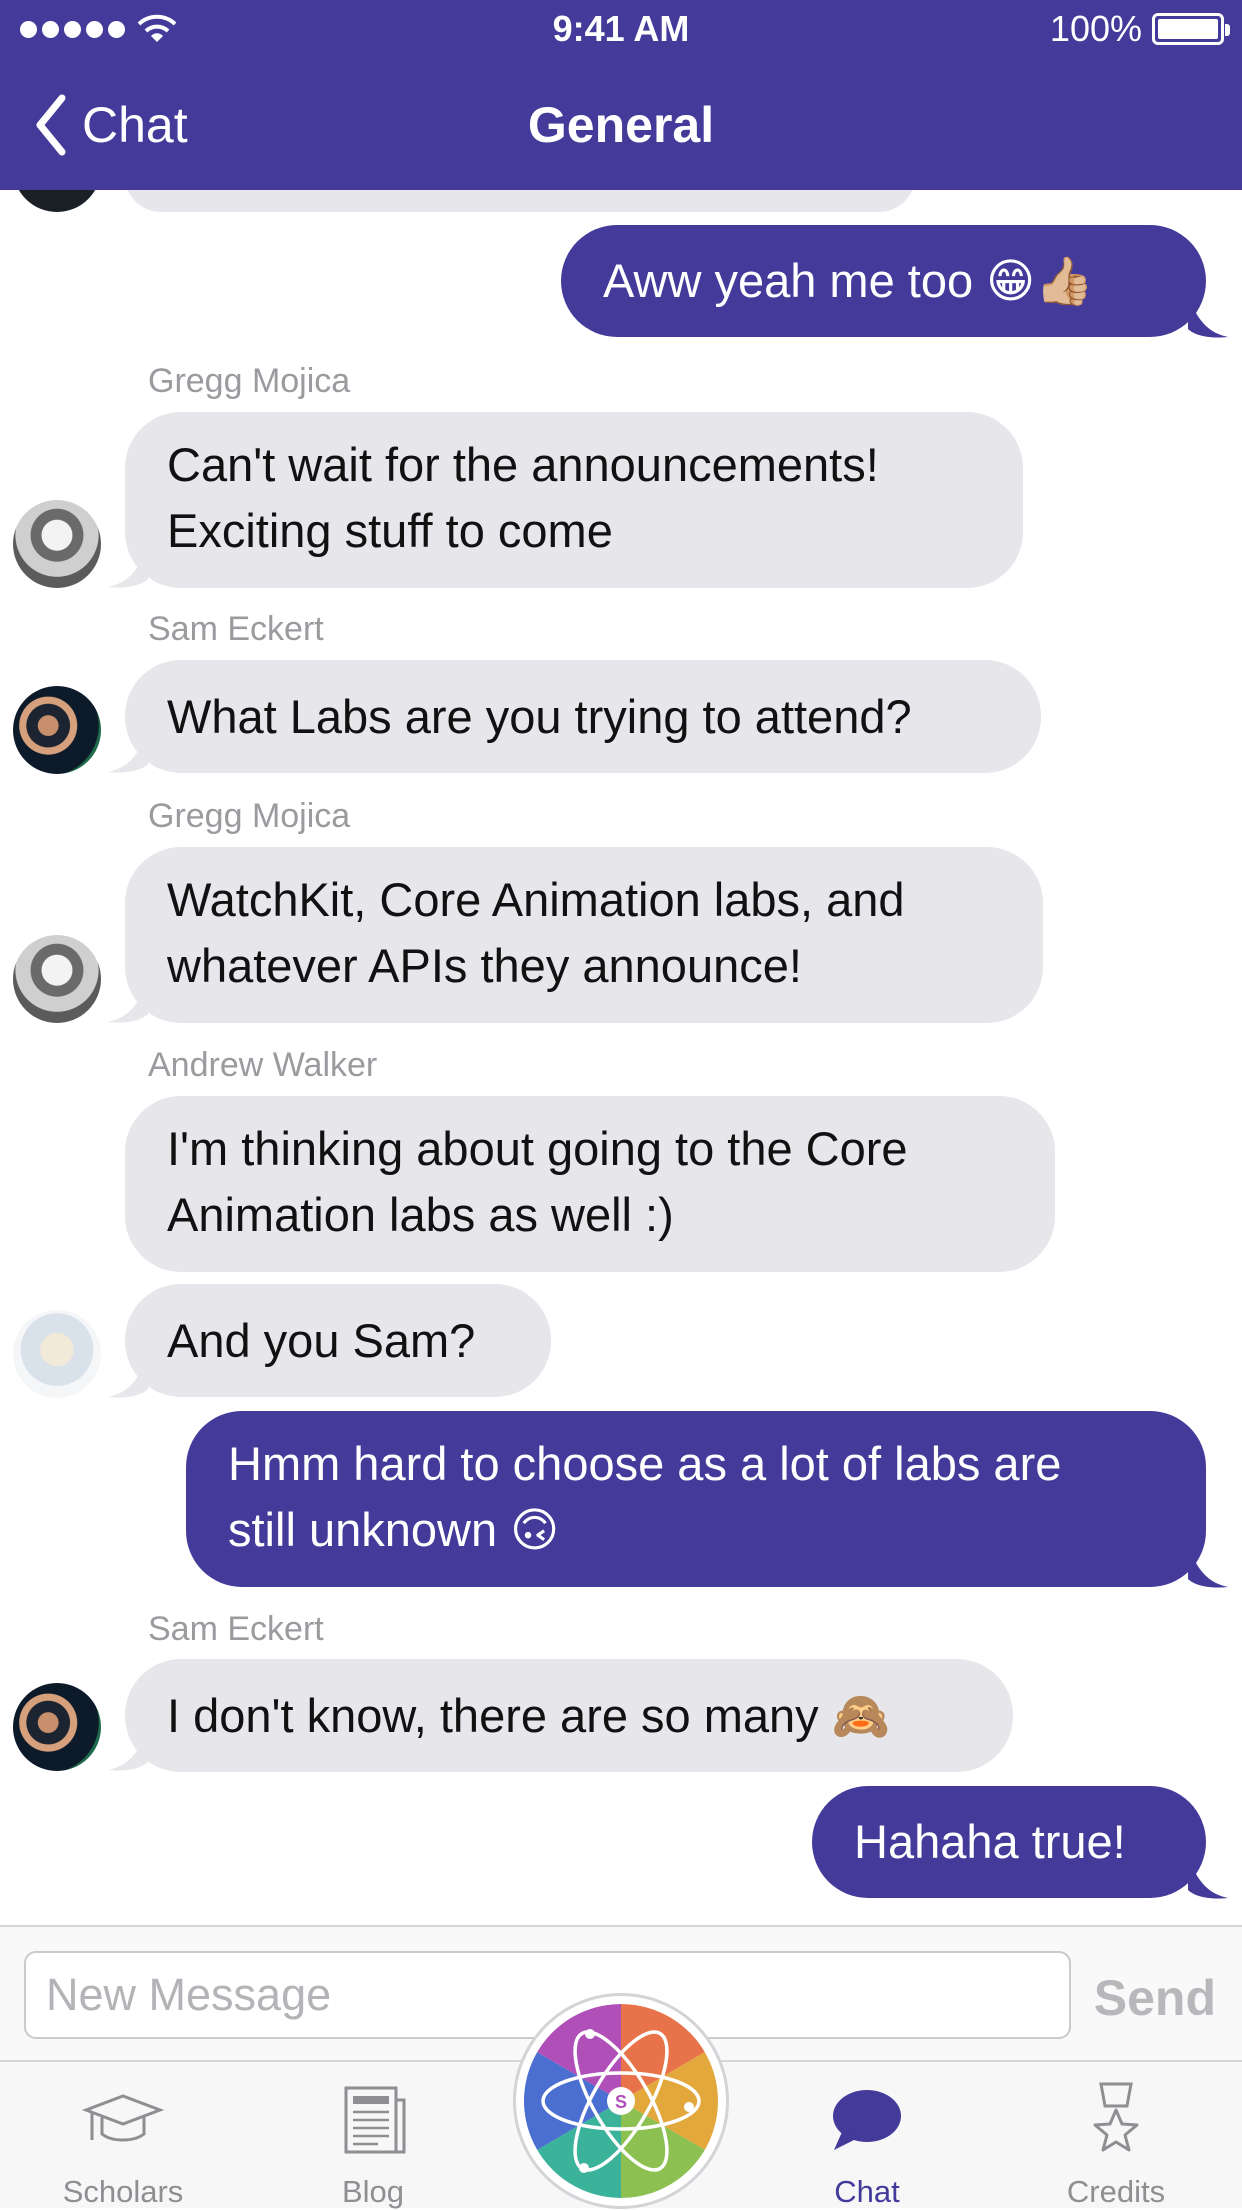 The image size is (1242, 2210). I want to click on status-battery: 100%, so click(1139, 29).